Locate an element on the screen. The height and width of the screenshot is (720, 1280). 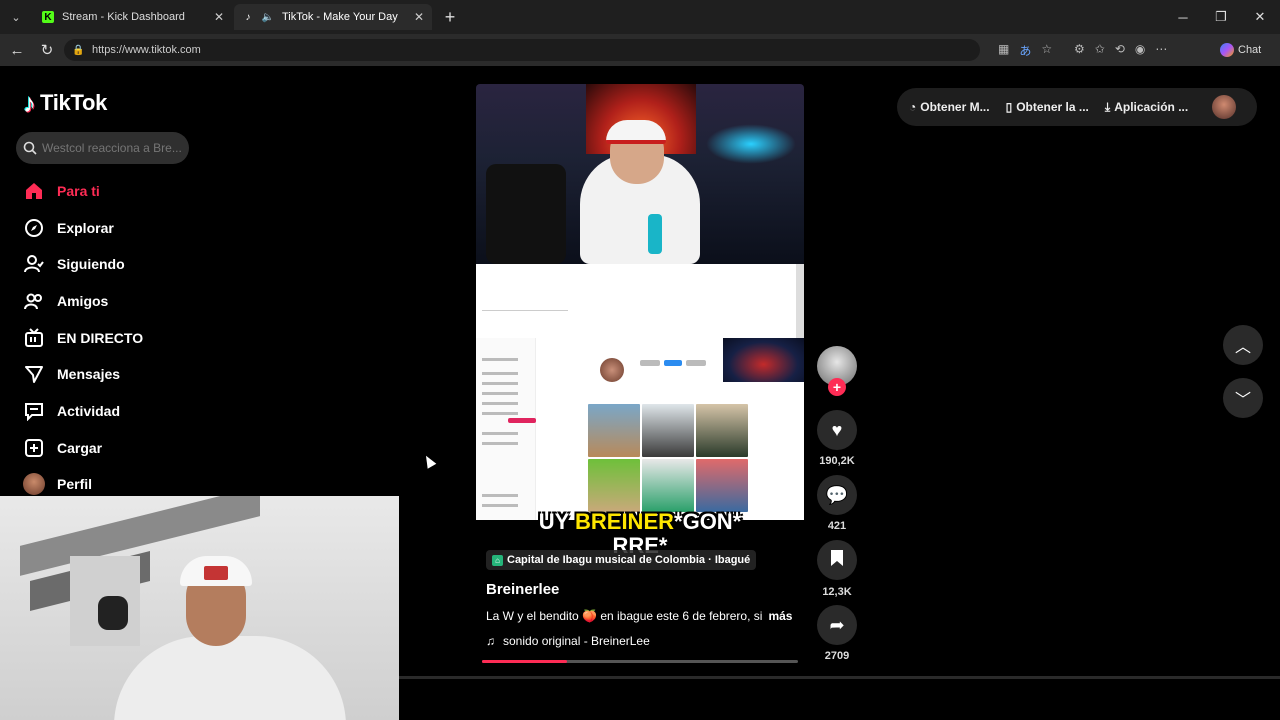
bookmark-icon is located at coordinates (837, 560).